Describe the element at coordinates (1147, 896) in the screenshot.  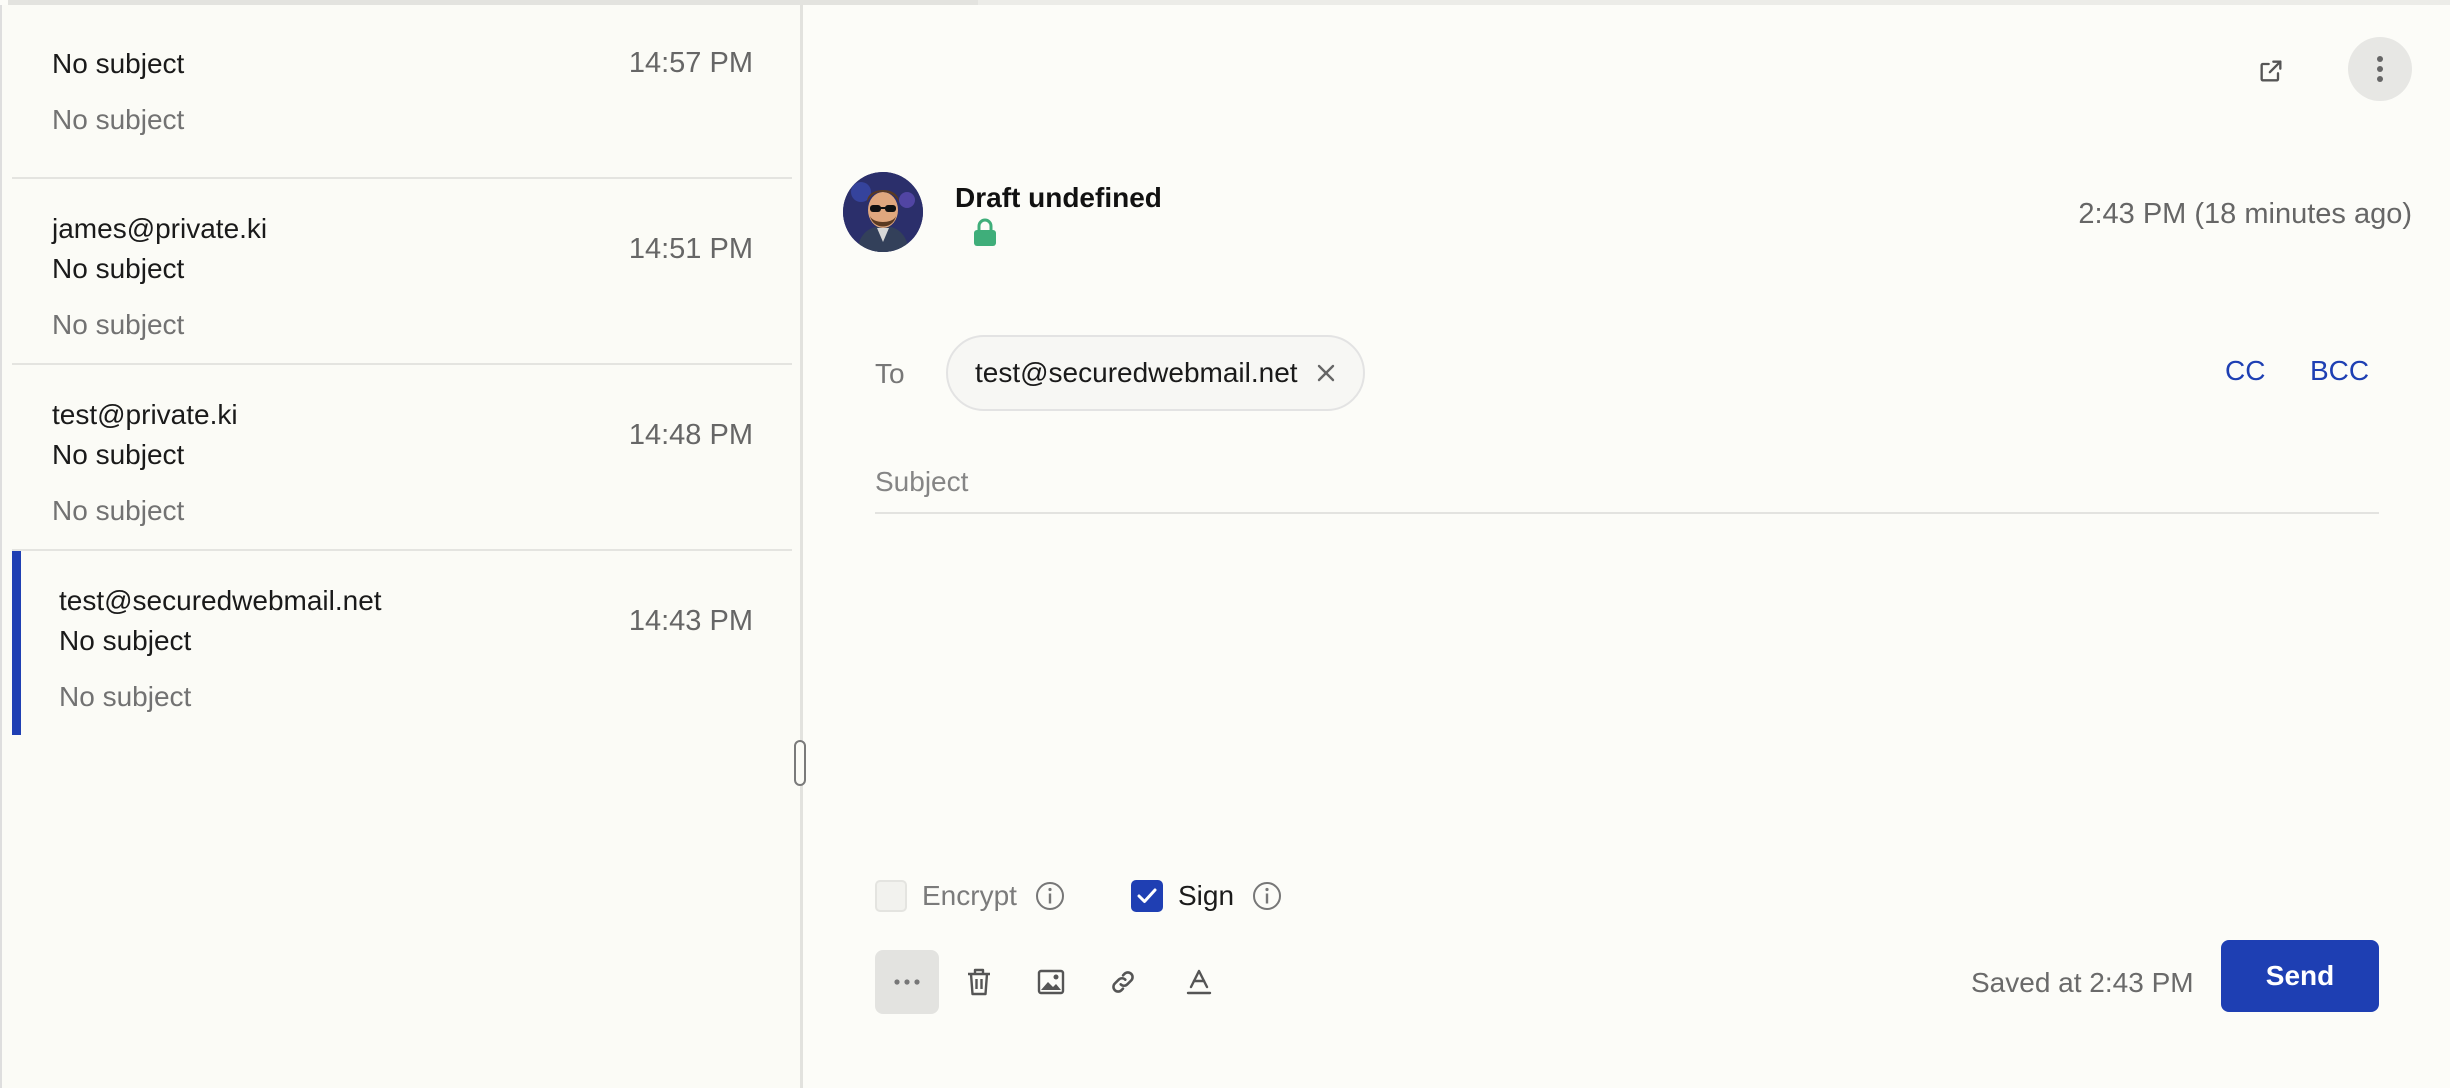
I see `sign-checkbox` at that location.